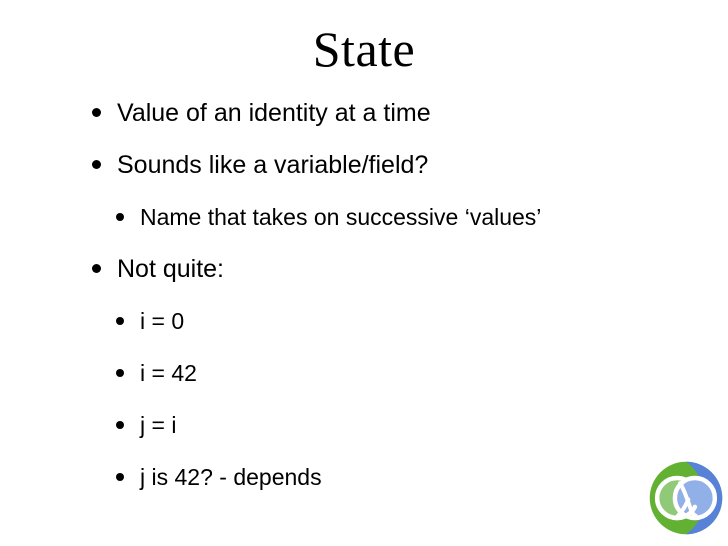  I want to click on list-item-label: i = 42, so click(168, 373).